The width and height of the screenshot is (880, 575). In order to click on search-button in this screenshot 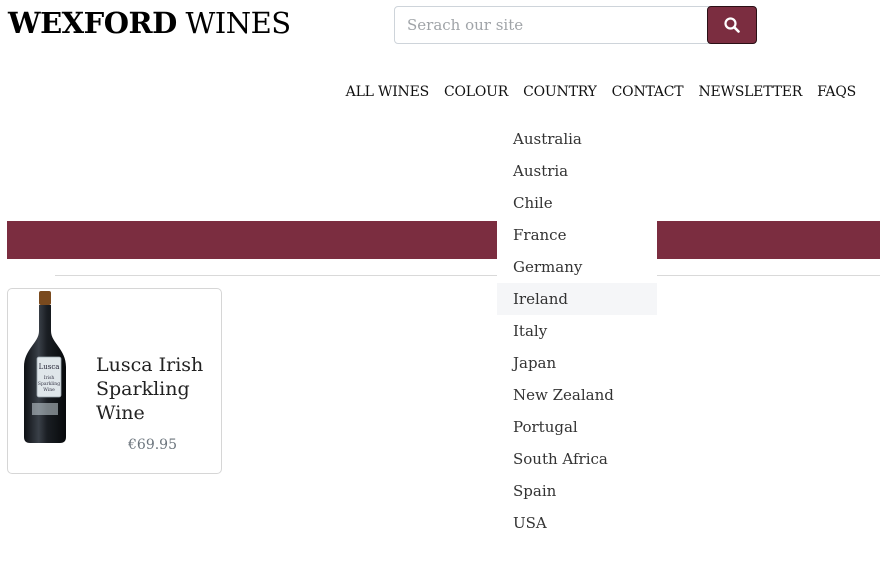, I will do `click(732, 25)`.